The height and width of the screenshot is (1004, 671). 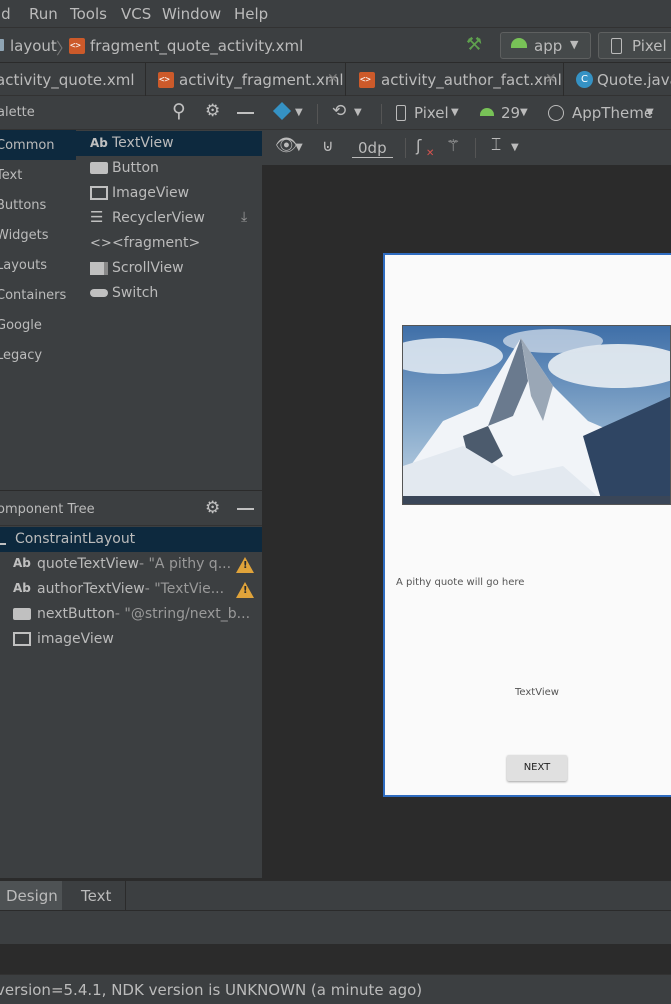 What do you see at coordinates (169, 243) in the screenshot?
I see `palette-item-fragment: <> <fragment>` at bounding box center [169, 243].